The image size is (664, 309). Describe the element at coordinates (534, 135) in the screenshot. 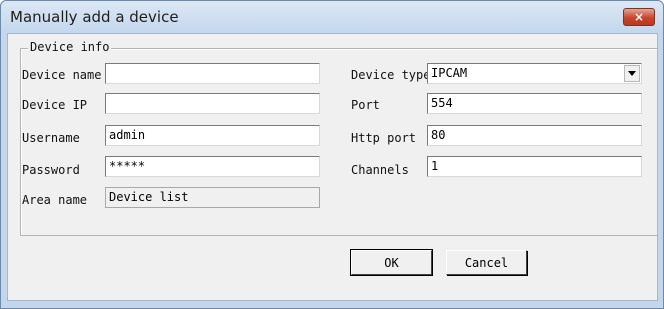

I see `http-port-field: 80` at that location.